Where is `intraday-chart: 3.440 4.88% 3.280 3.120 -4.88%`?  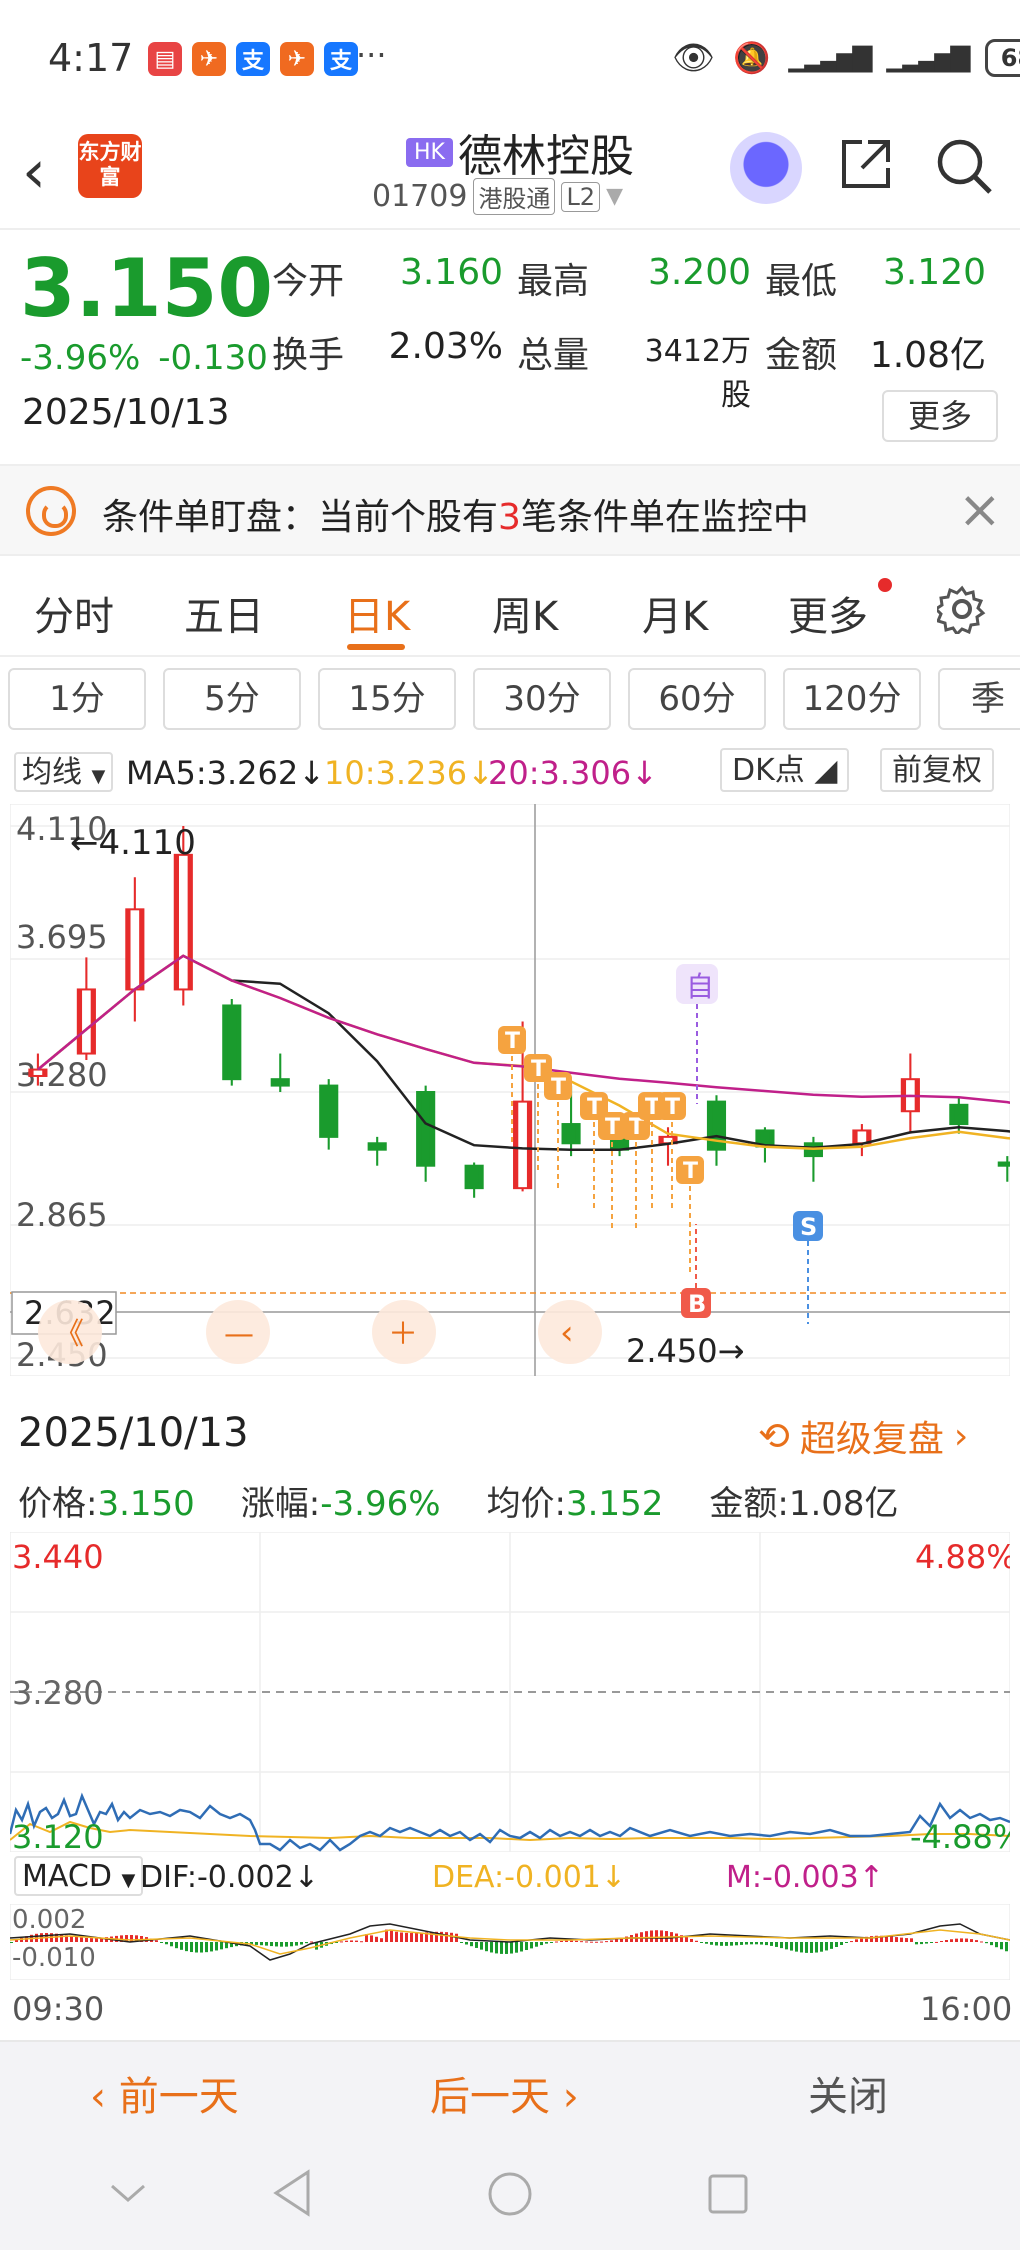
intraday-chart: 3.440 4.88% 3.280 3.120 -4.88% is located at coordinates (510, 1692).